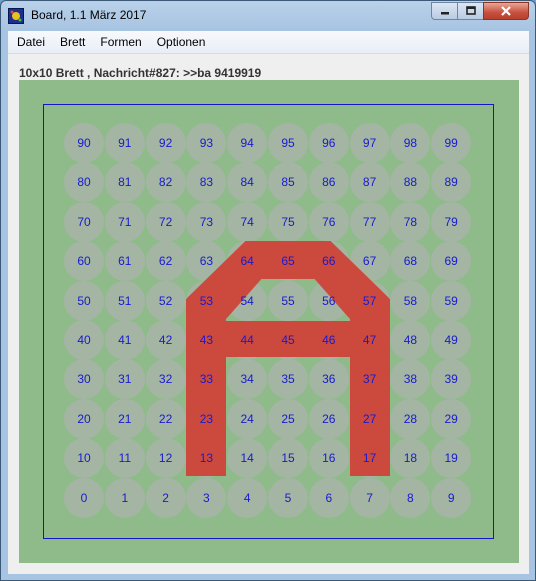  What do you see at coordinates (451, 300) in the screenshot?
I see `cell-number: 59` at bounding box center [451, 300].